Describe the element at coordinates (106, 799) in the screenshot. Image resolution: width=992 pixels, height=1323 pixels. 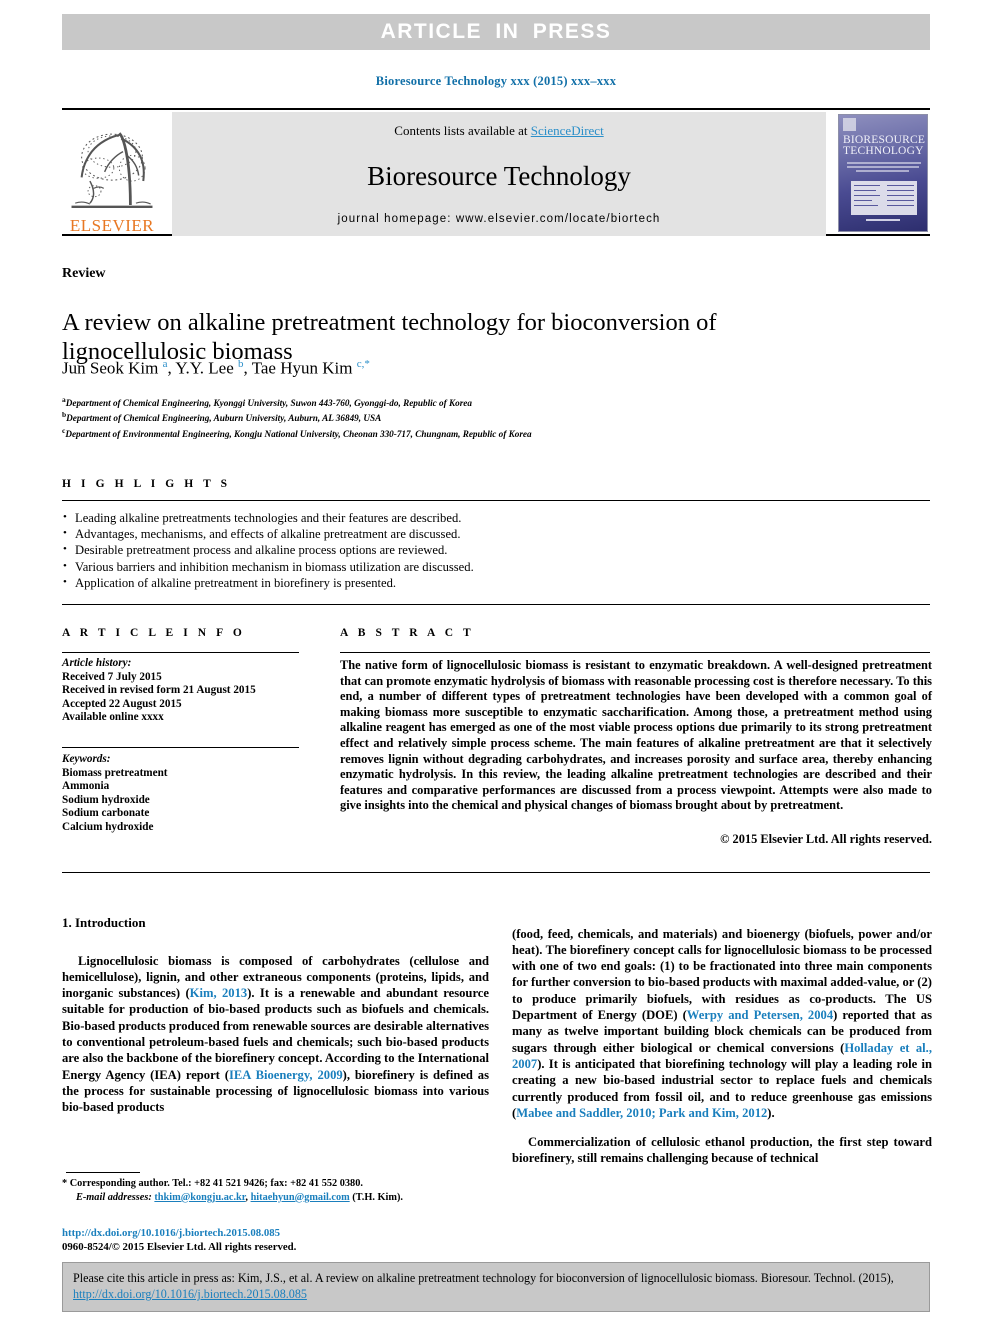
I see `keyword-item: Sodium hydroxide` at that location.